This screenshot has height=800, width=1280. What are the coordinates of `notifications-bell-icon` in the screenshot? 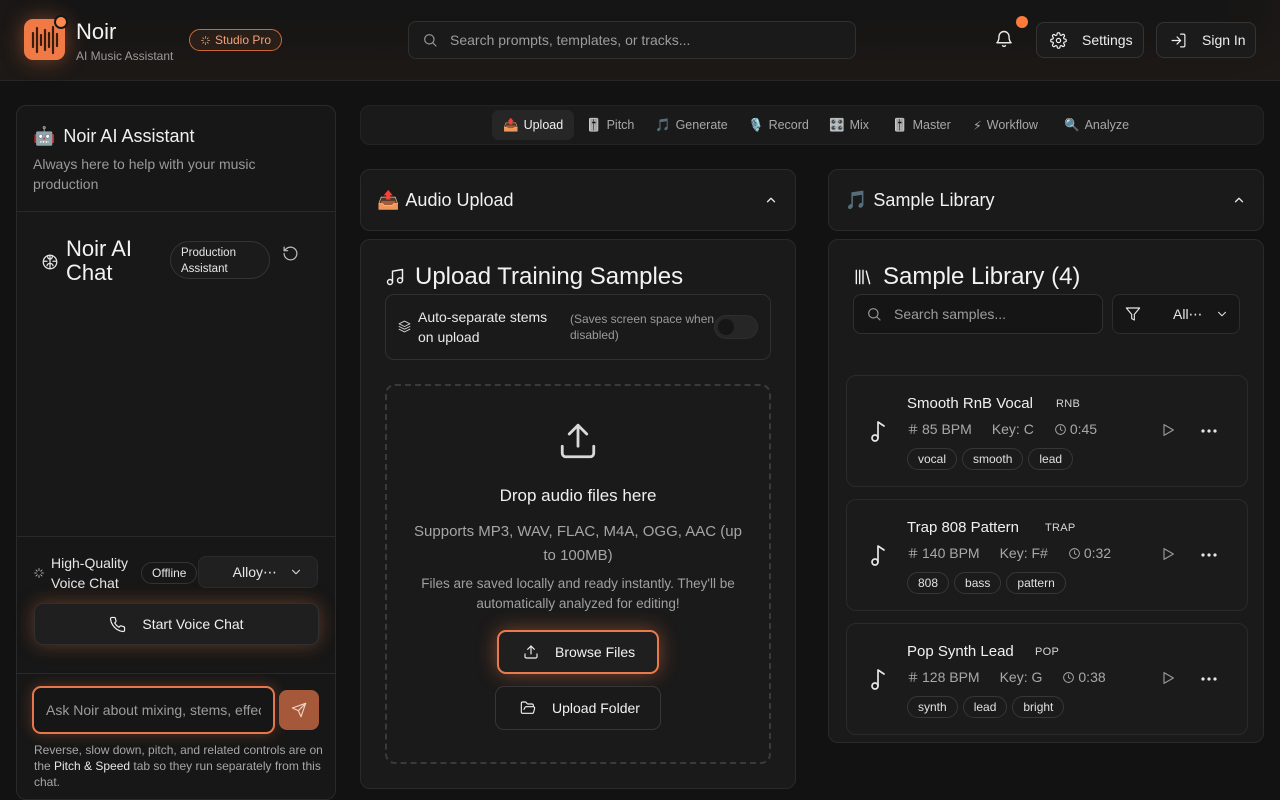 It's located at (1004, 39).